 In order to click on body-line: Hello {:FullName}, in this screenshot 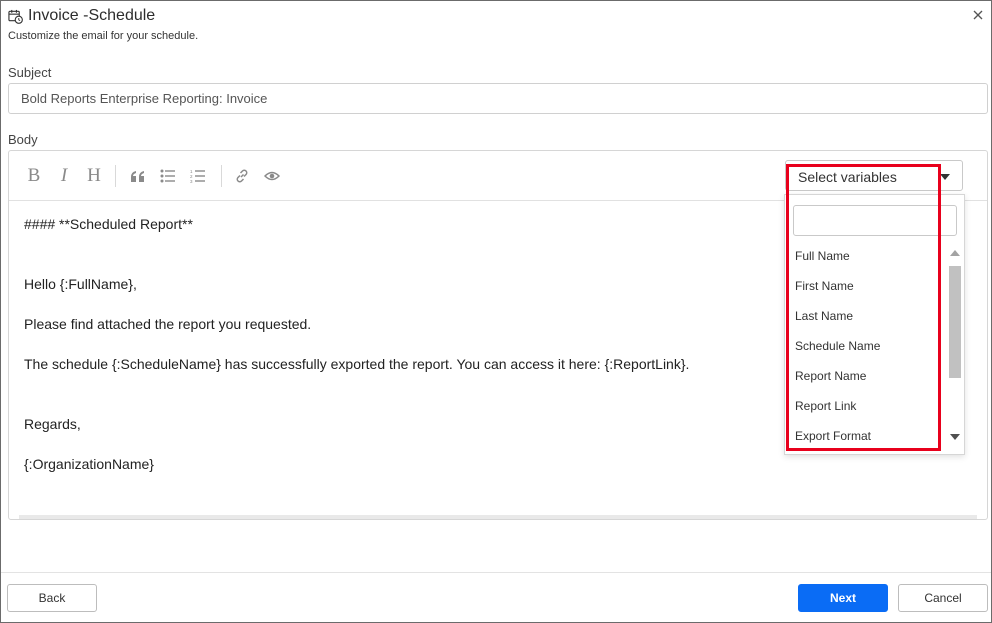, I will do `click(80, 284)`.